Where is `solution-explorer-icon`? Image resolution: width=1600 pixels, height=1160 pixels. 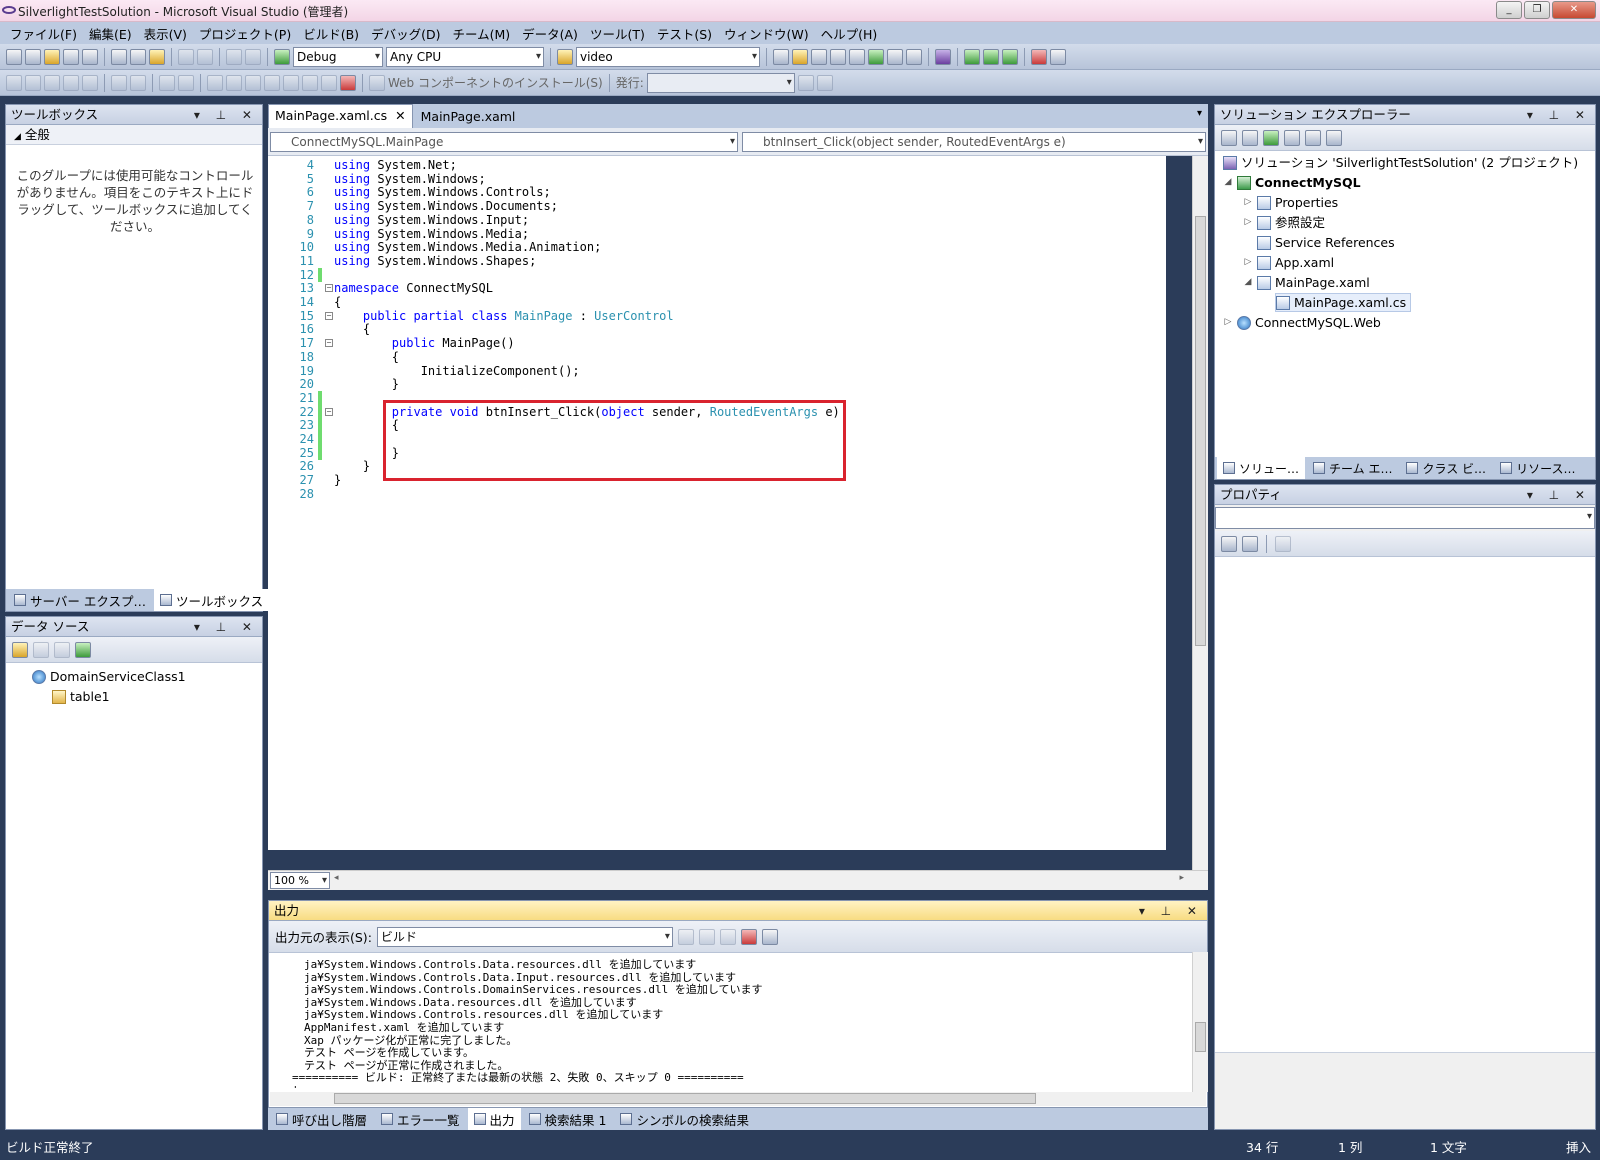
solution-explorer-icon is located at coordinates (781, 56).